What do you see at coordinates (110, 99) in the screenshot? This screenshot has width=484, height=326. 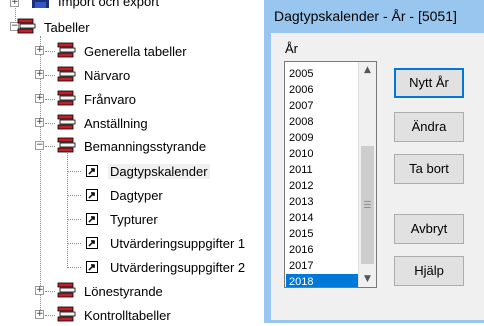 I see `tree-item-label: Frånvaro` at bounding box center [110, 99].